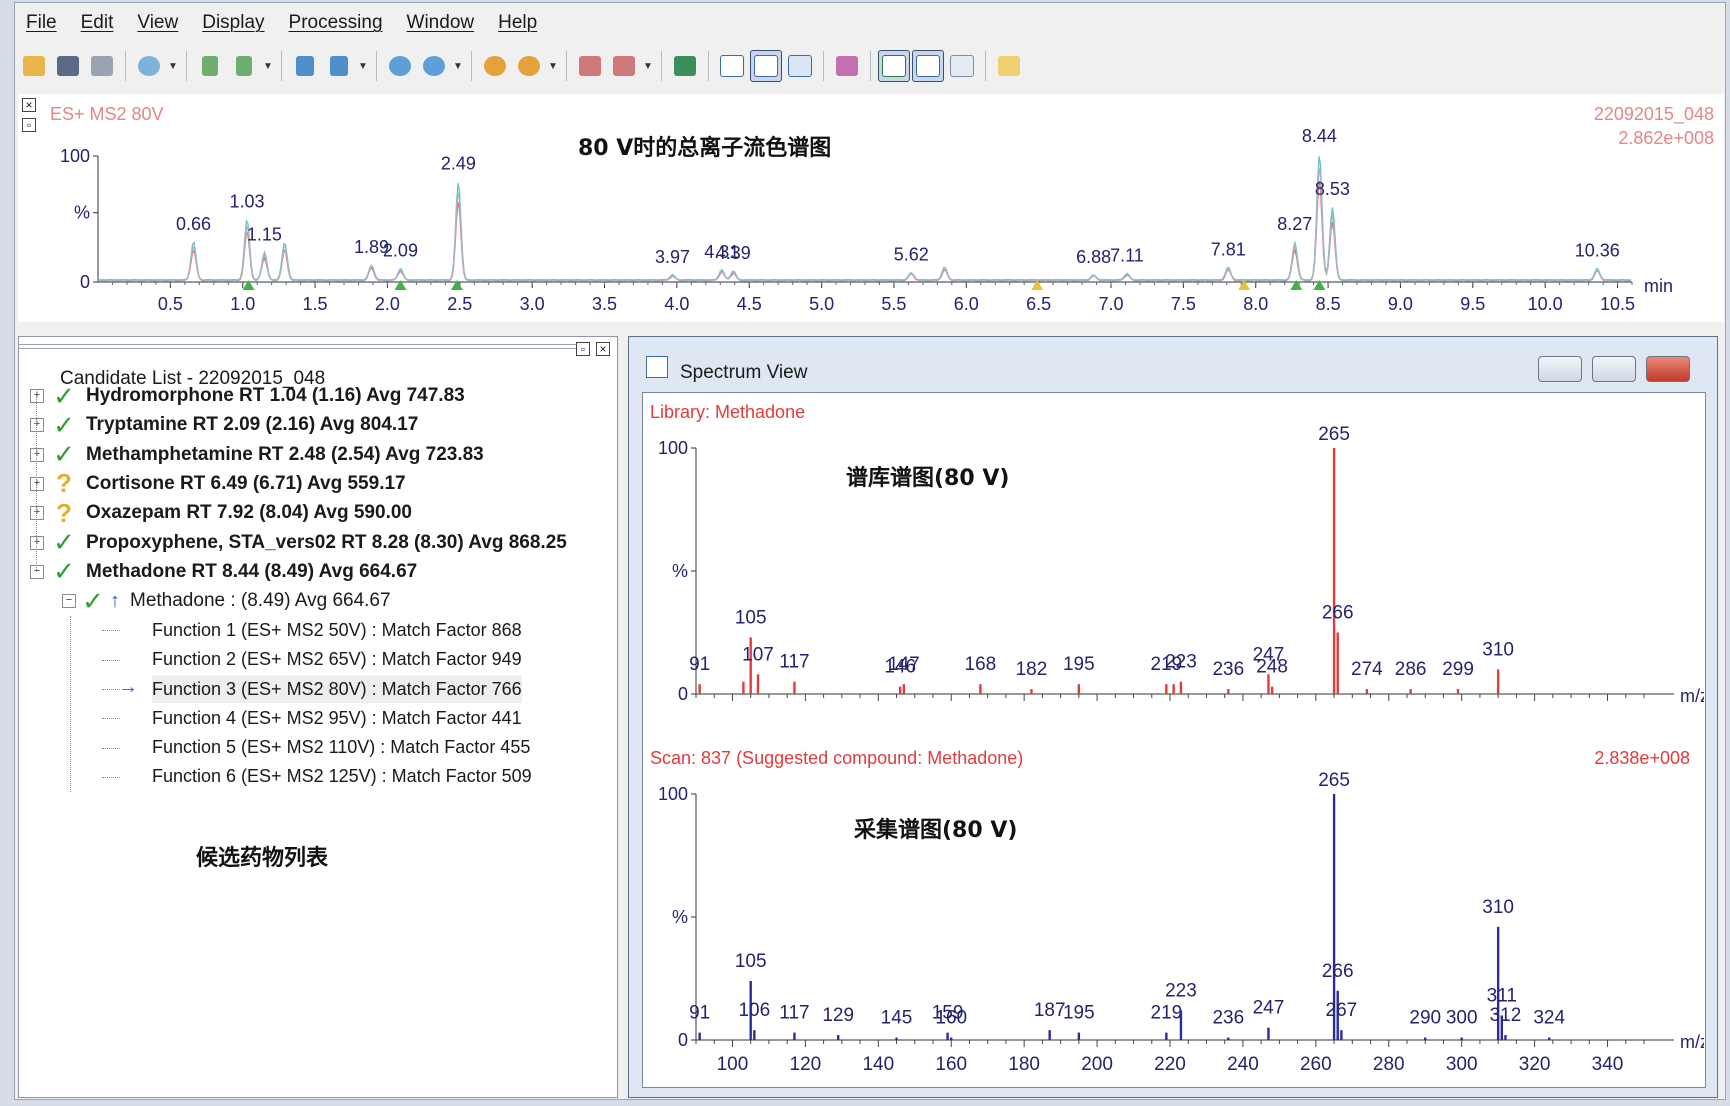 The height and width of the screenshot is (1106, 1730). Describe the element at coordinates (233, 23) in the screenshot. I see `menu-display: Display` at that location.